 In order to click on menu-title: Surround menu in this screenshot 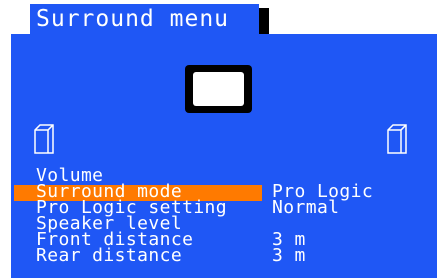, I will do `click(144, 19)`.